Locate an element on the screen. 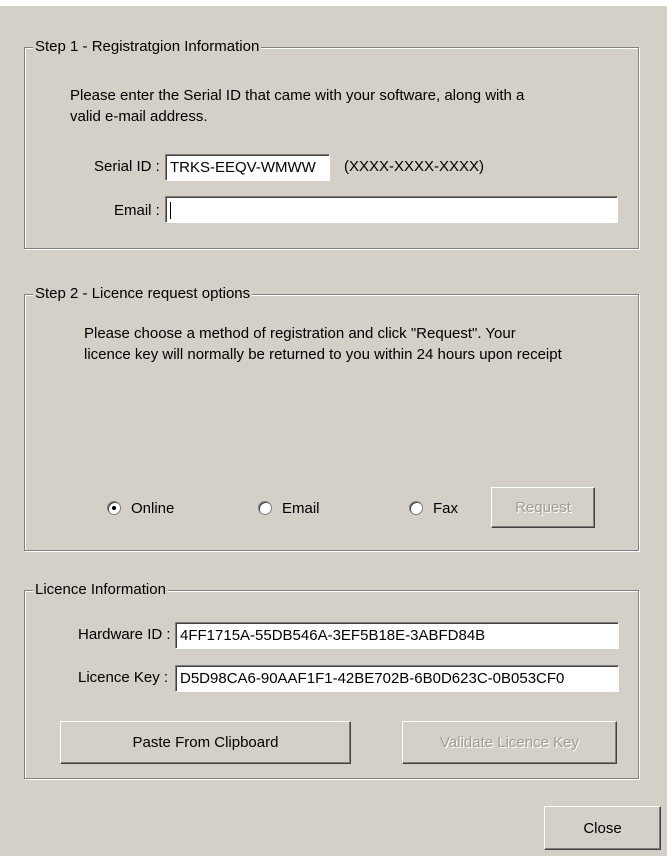  request-button: Request is located at coordinates (543, 507).